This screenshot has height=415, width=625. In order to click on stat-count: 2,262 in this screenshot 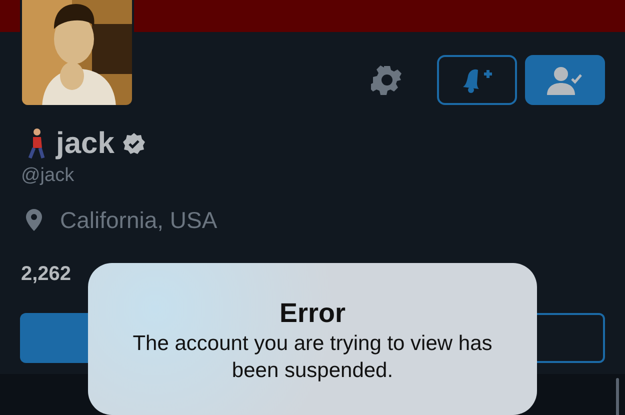, I will do `click(46, 274)`.